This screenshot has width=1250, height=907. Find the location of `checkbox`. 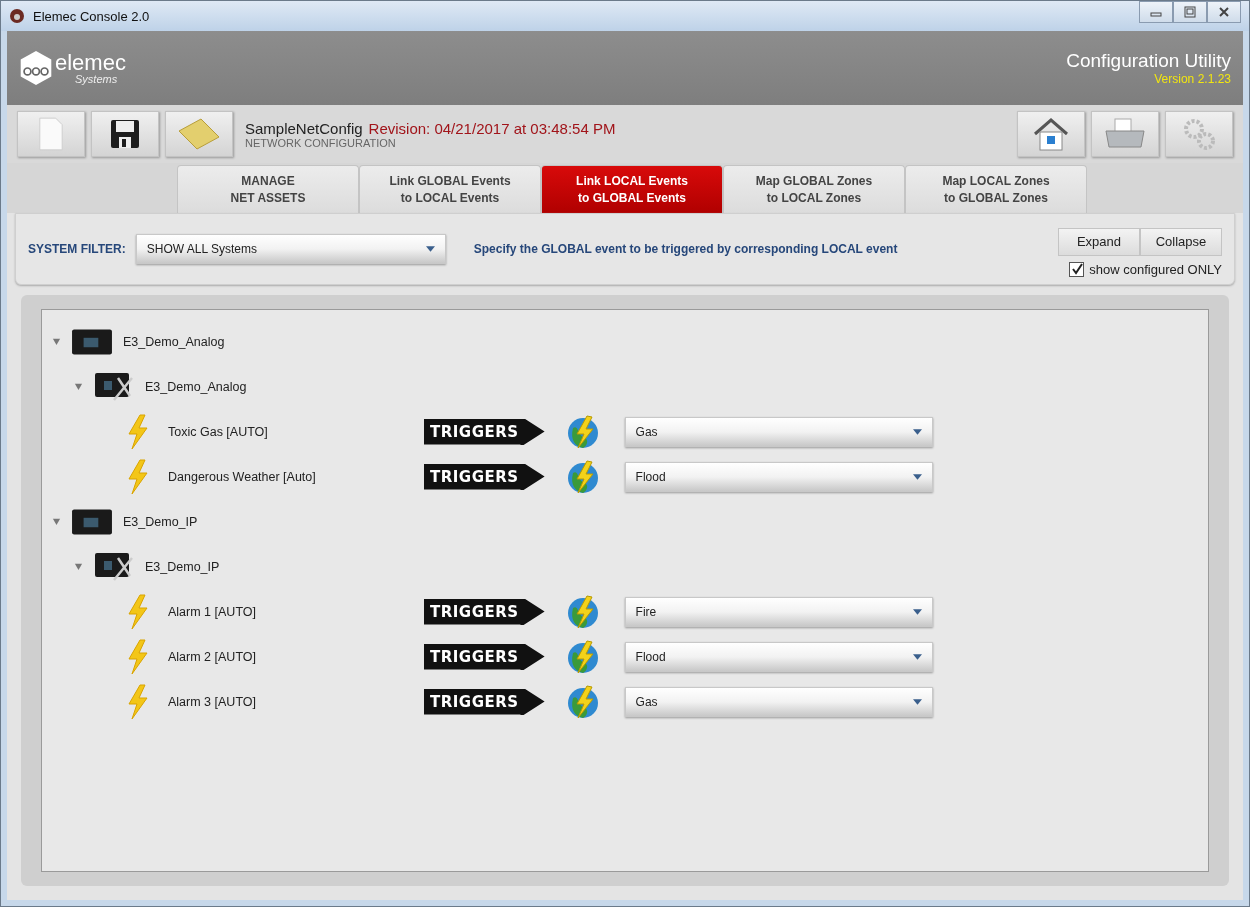

checkbox is located at coordinates (1077, 269).